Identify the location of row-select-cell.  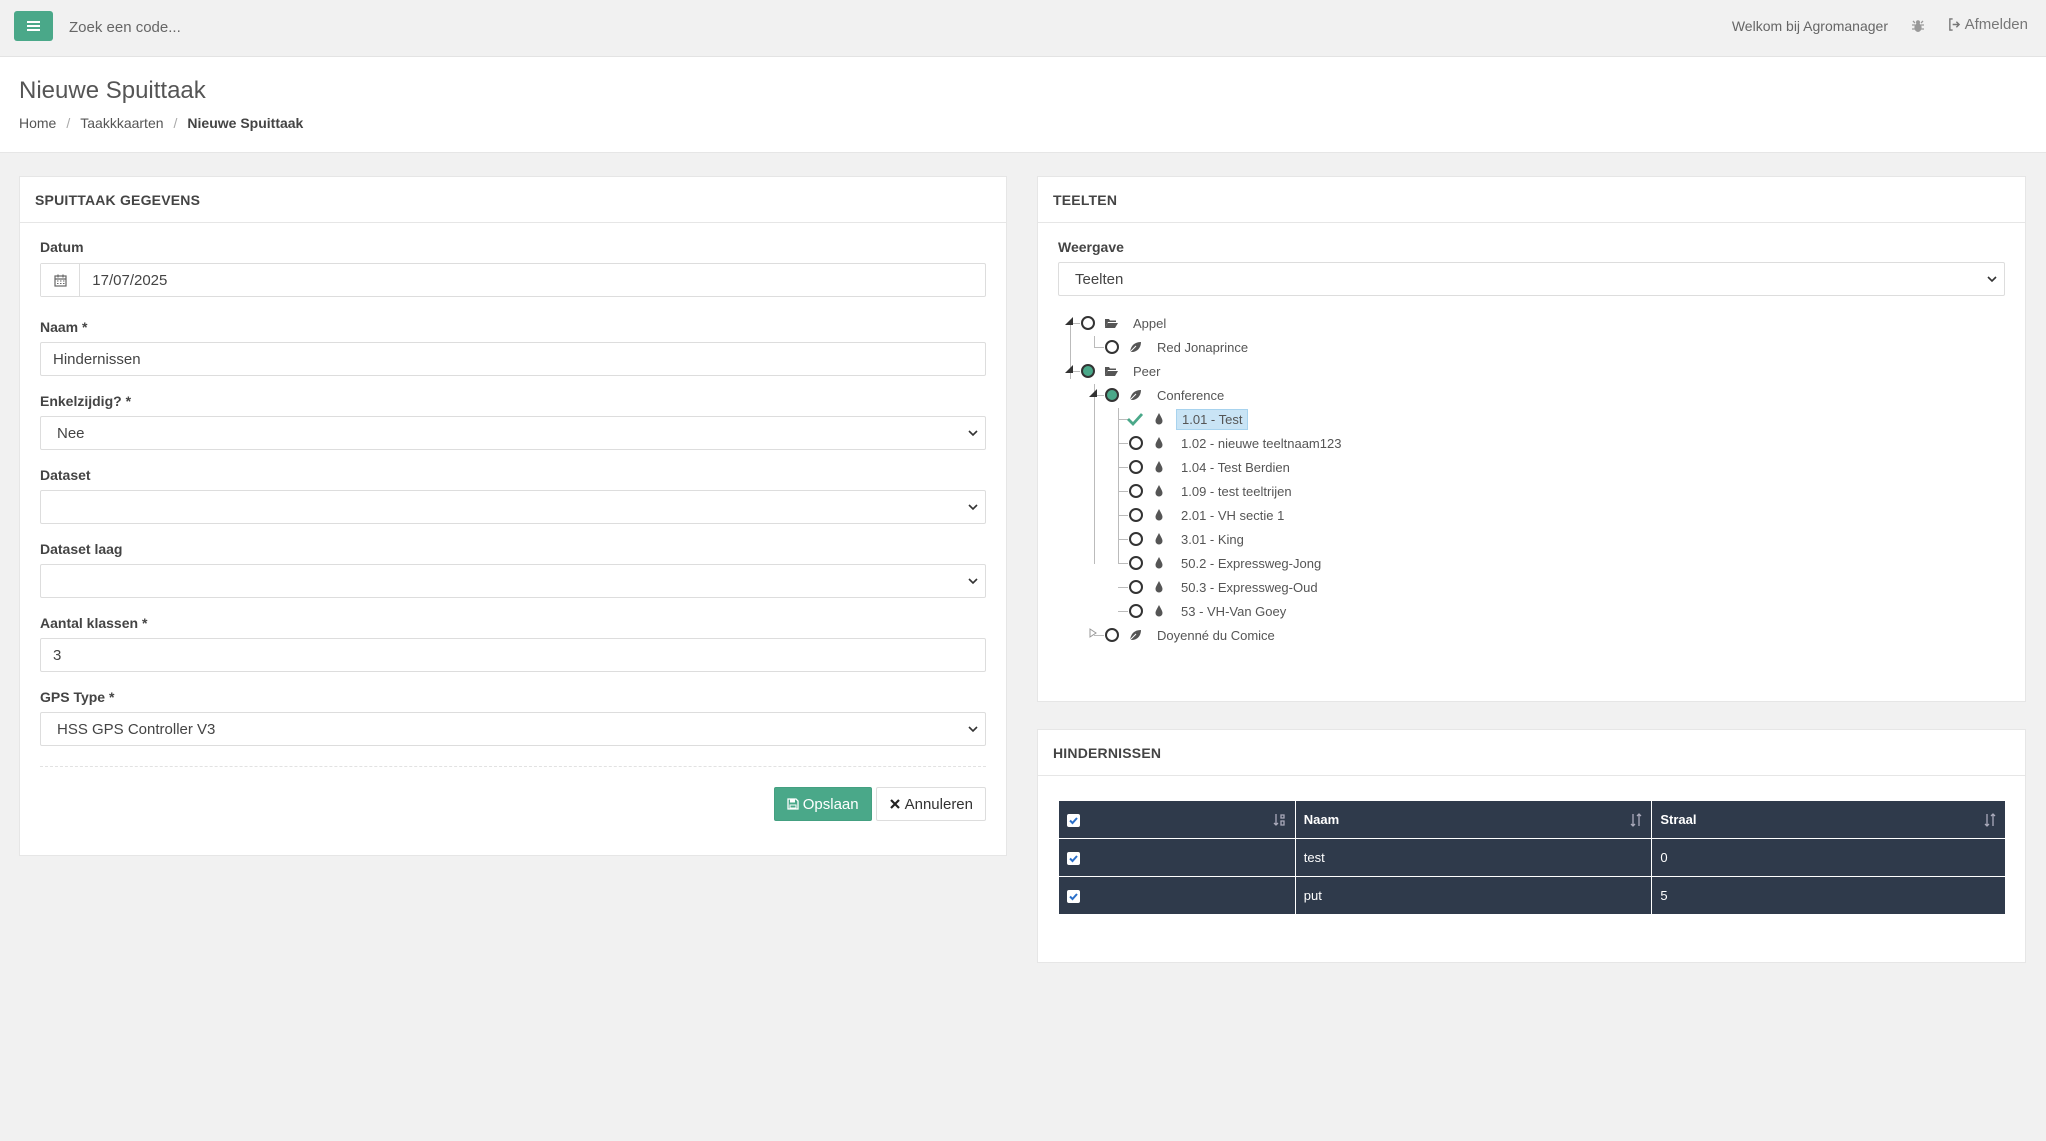
(1177, 895).